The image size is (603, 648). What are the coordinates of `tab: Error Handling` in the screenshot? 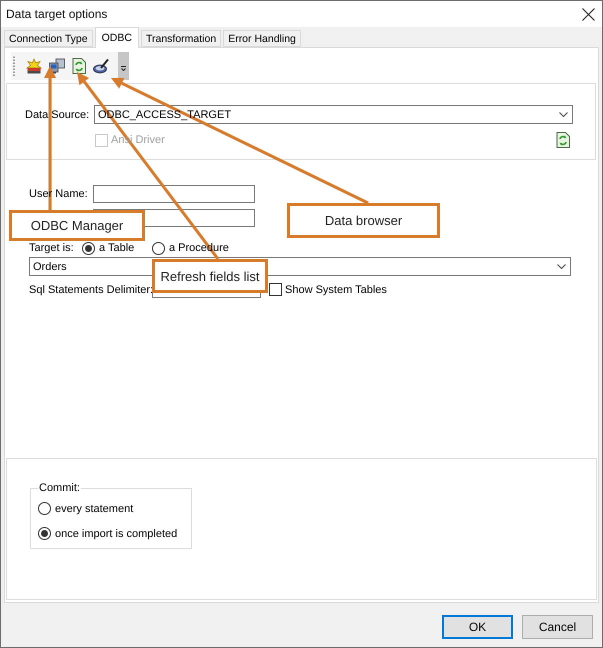 It's located at (262, 38).